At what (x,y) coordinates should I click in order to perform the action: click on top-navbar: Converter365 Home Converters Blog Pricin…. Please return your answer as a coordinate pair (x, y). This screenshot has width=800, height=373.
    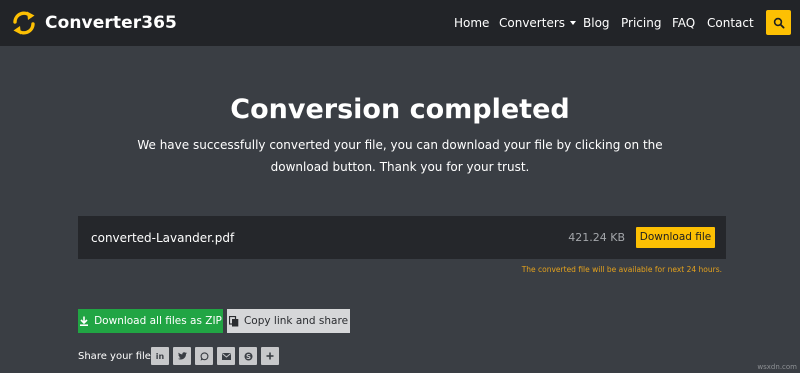
    Looking at the image, I should click on (400, 23).